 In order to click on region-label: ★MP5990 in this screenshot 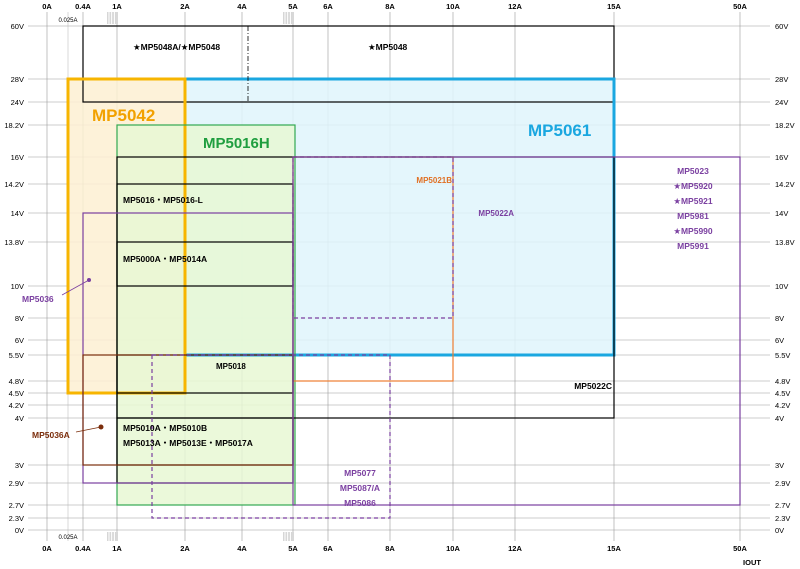, I will do `click(693, 231)`.